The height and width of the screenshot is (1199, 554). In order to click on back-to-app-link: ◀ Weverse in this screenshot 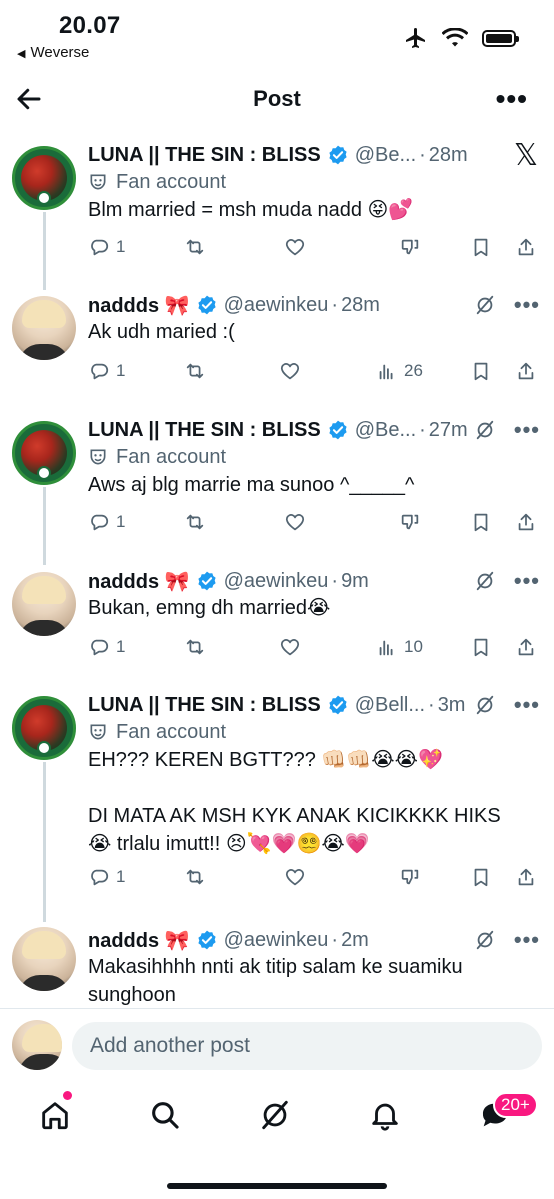, I will do `click(53, 52)`.